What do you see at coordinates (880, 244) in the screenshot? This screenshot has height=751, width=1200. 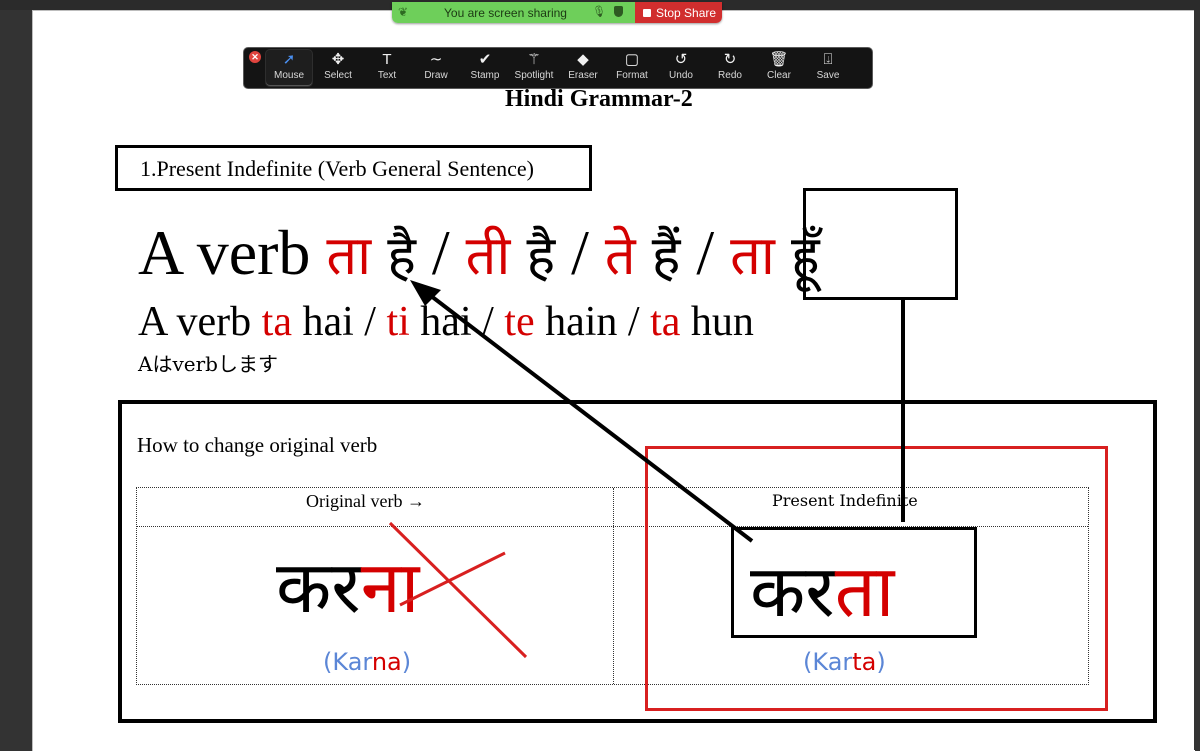 I see `annotation-box-ta-hun` at bounding box center [880, 244].